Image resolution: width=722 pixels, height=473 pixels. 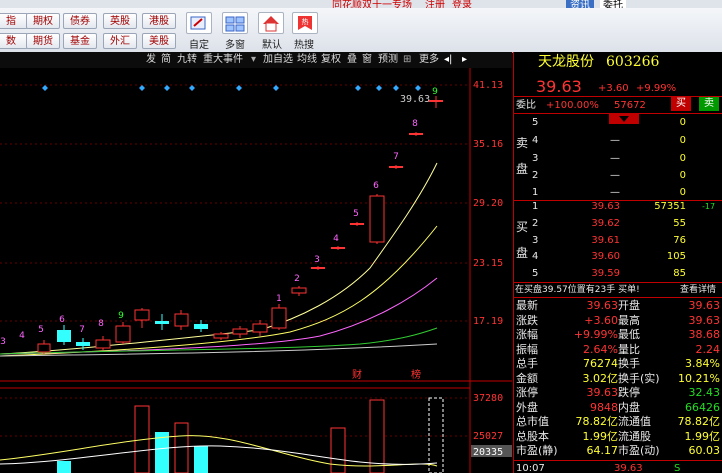 What do you see at coordinates (43, 41) in the screenshot?
I see `futures-button: 期货` at bounding box center [43, 41].